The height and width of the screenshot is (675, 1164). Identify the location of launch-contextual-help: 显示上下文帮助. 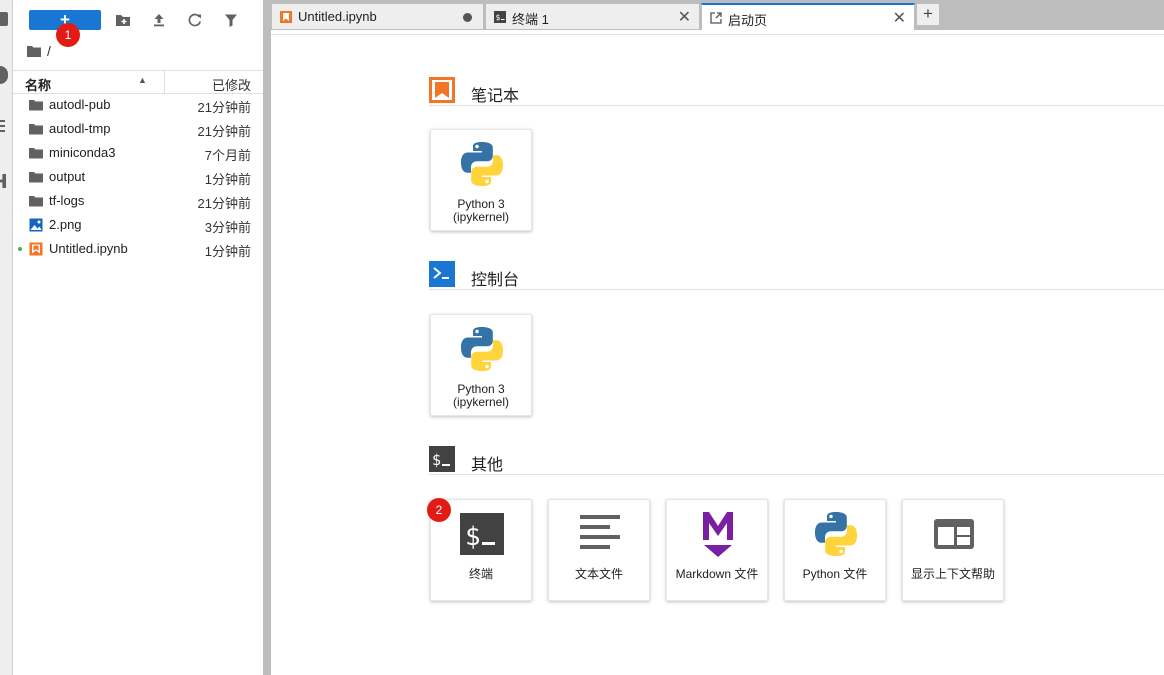
(953, 550).